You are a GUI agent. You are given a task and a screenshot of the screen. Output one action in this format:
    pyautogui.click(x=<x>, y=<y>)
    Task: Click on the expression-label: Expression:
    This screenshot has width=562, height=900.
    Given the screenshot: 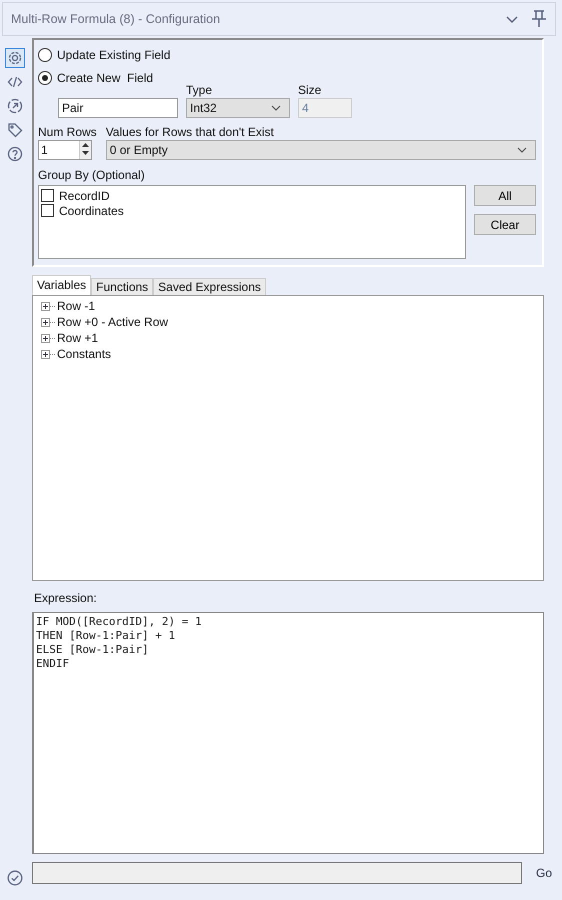 What is the action you would take?
    pyautogui.click(x=66, y=598)
    